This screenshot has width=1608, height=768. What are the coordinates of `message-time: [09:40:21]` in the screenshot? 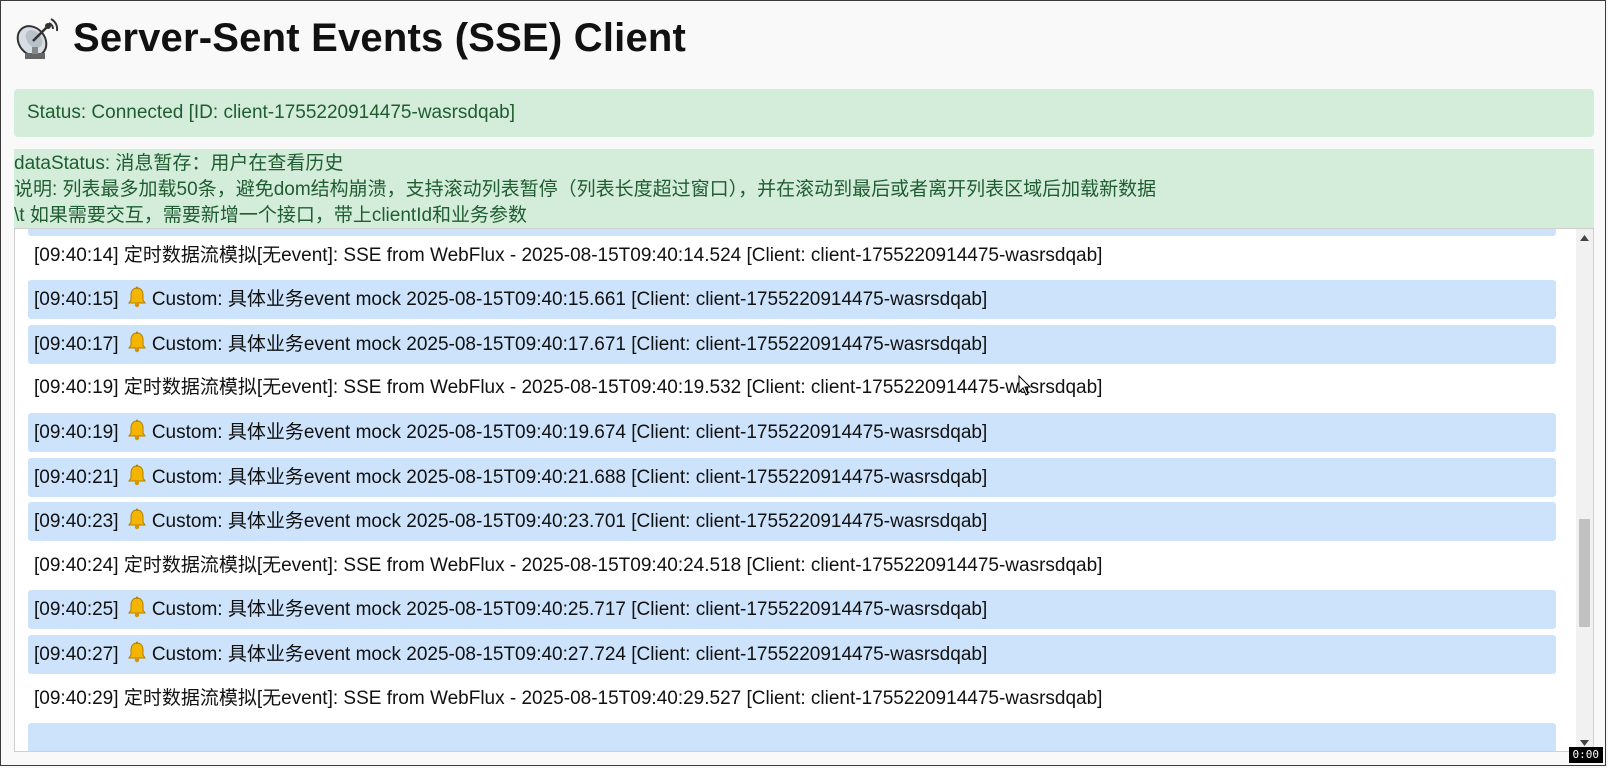 It's located at (76, 477).